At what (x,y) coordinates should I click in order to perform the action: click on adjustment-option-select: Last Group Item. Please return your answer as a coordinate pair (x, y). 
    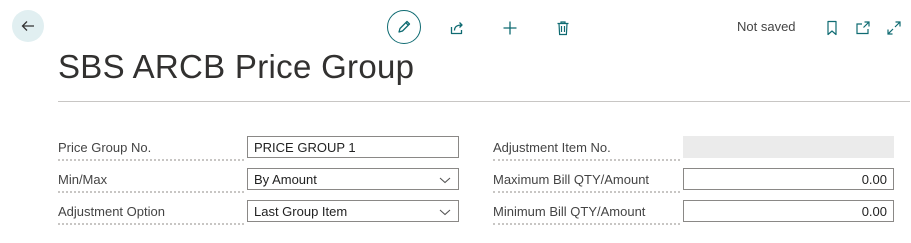
    Looking at the image, I should click on (353, 211).